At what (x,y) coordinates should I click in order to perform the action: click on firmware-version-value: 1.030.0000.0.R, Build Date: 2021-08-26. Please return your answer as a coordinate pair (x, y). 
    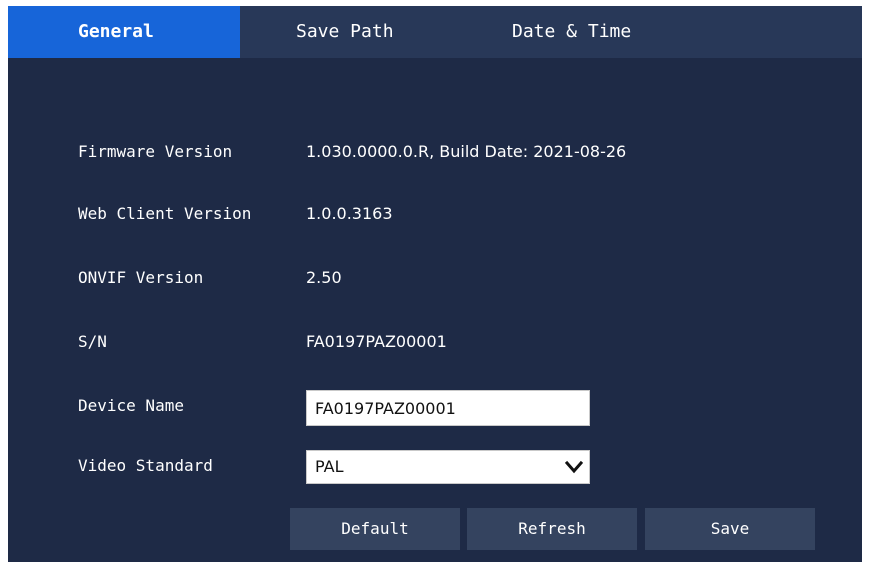
    Looking at the image, I should click on (466, 151).